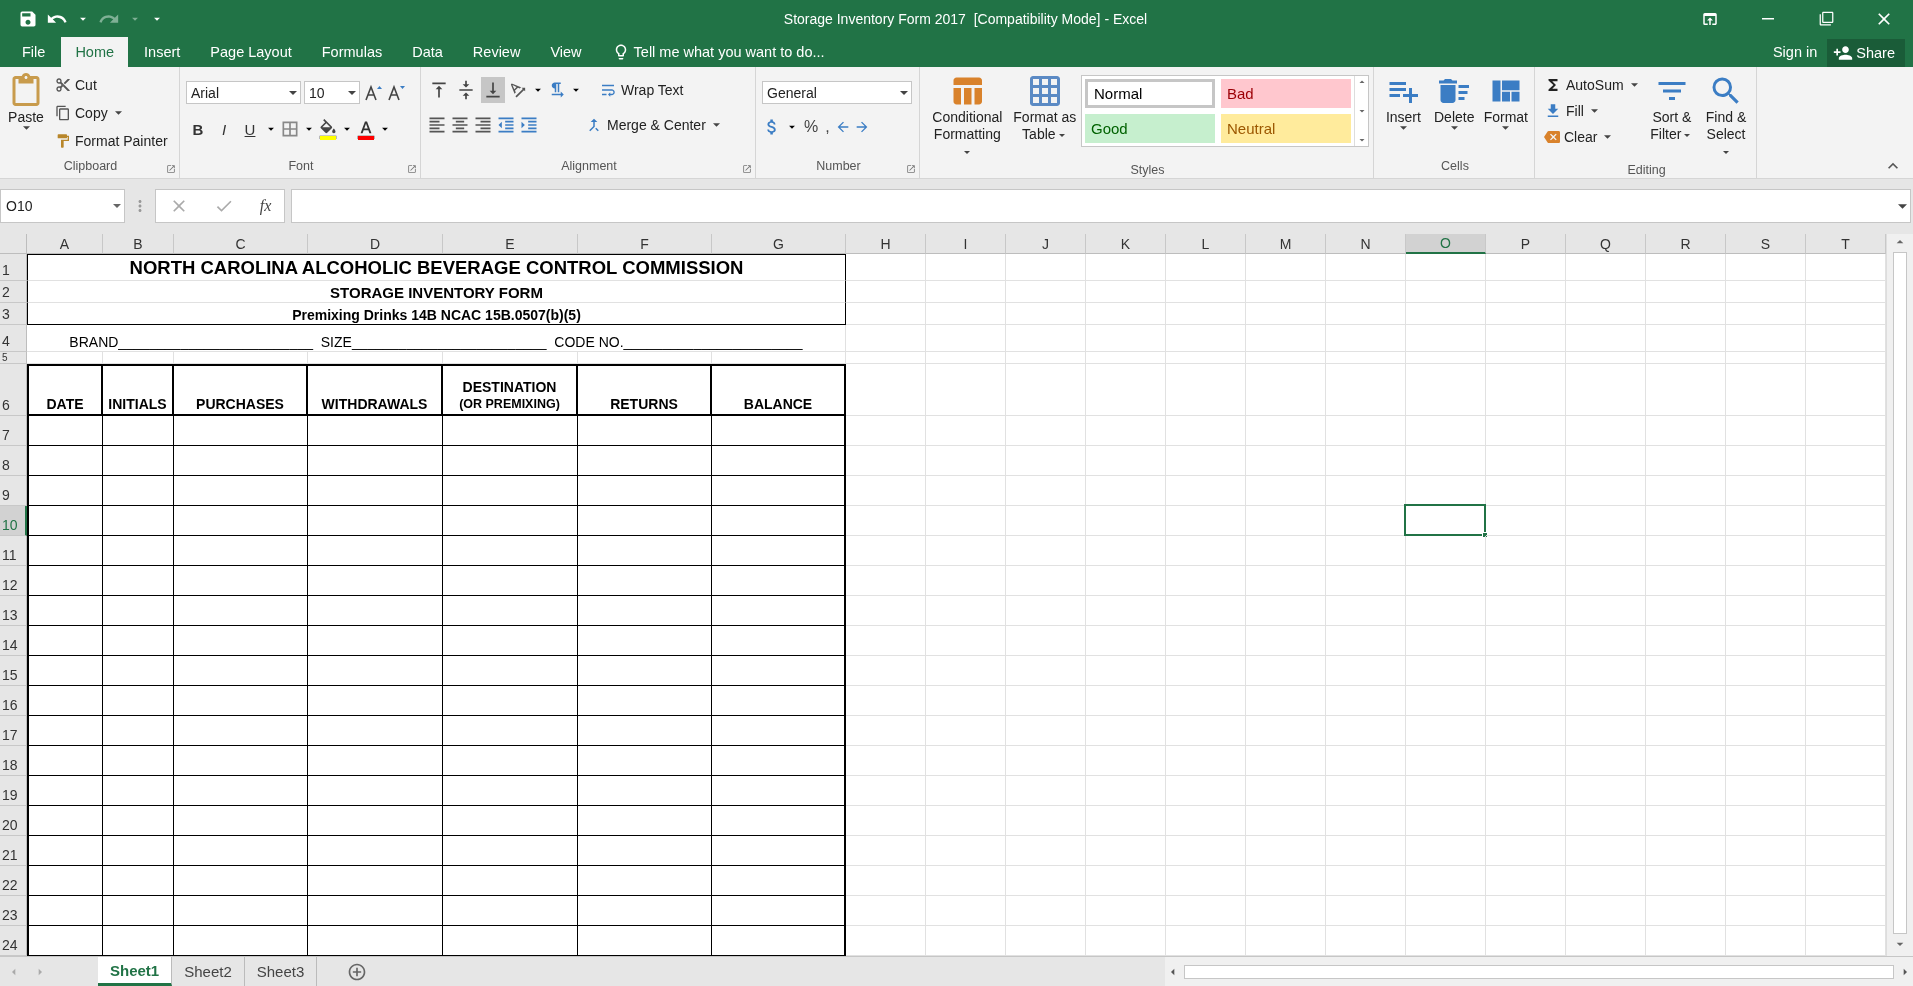 The height and width of the screenshot is (986, 1913). I want to click on row-header: 10, so click(13, 521).